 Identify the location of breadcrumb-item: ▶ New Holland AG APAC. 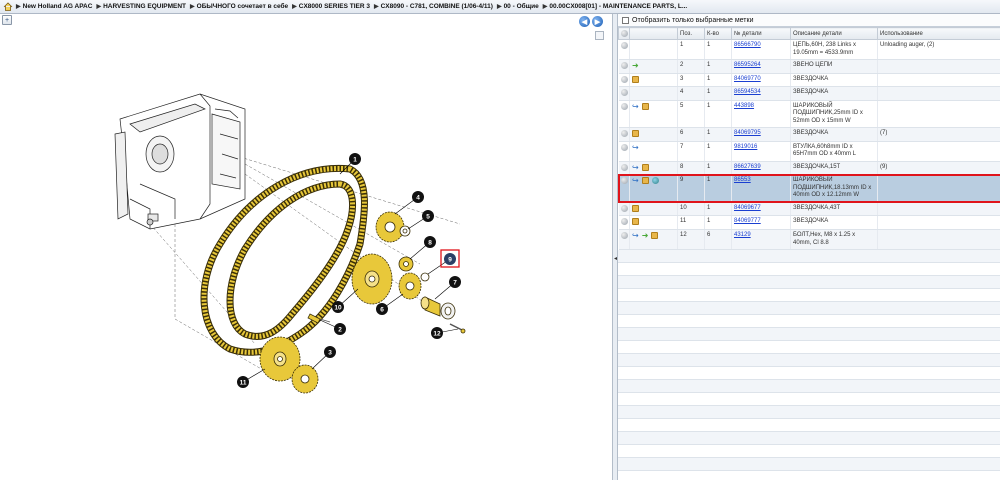
(54, 6).